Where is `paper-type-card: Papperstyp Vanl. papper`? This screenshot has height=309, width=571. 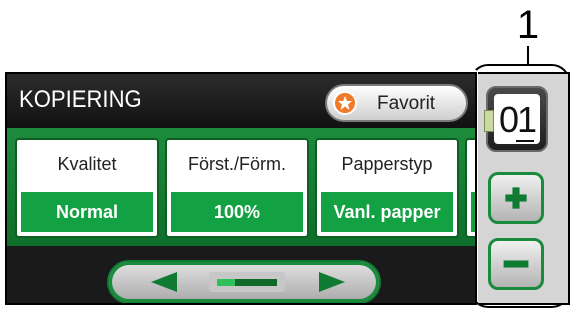 paper-type-card: Papperstyp Vanl. papper is located at coordinates (387, 188).